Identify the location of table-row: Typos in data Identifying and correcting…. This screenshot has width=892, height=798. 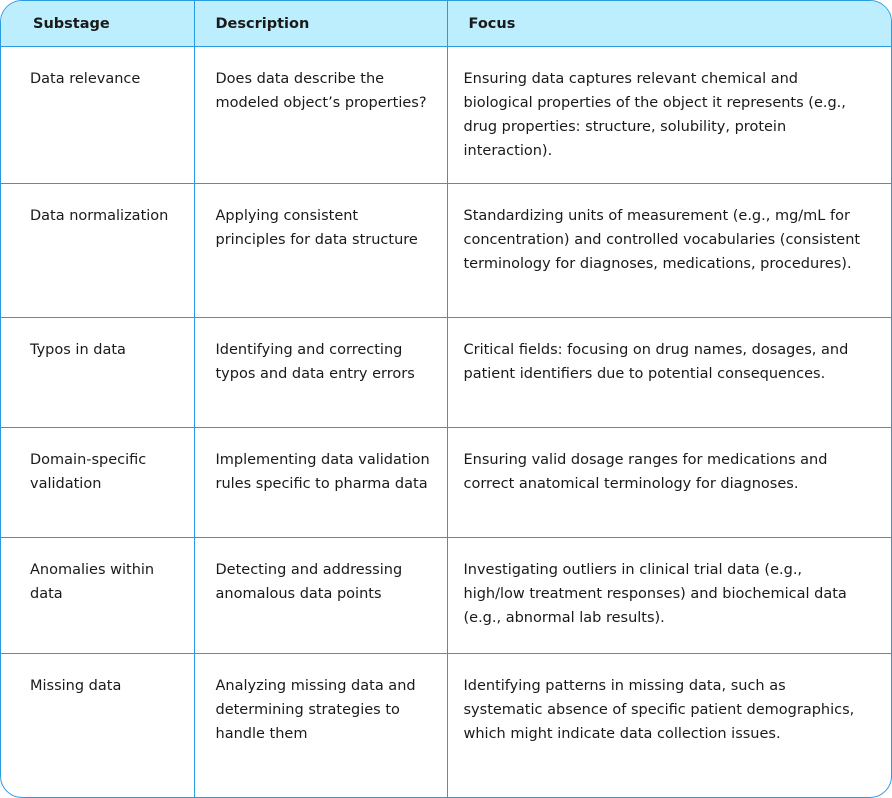
(446, 372).